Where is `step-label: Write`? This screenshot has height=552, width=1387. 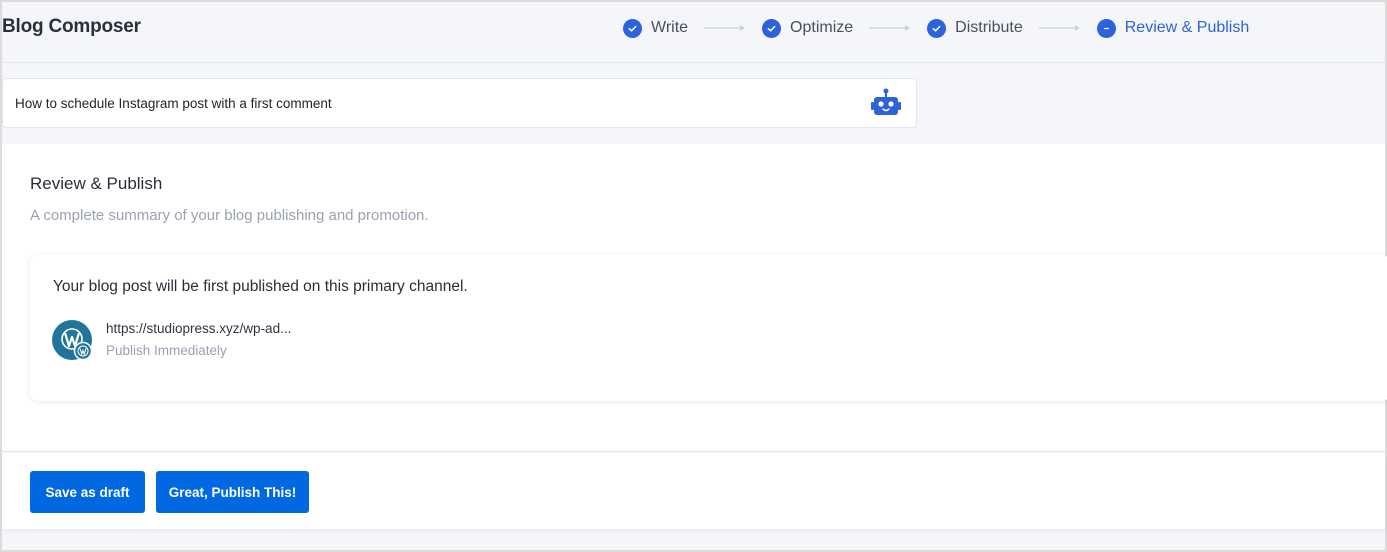
step-label: Write is located at coordinates (670, 27).